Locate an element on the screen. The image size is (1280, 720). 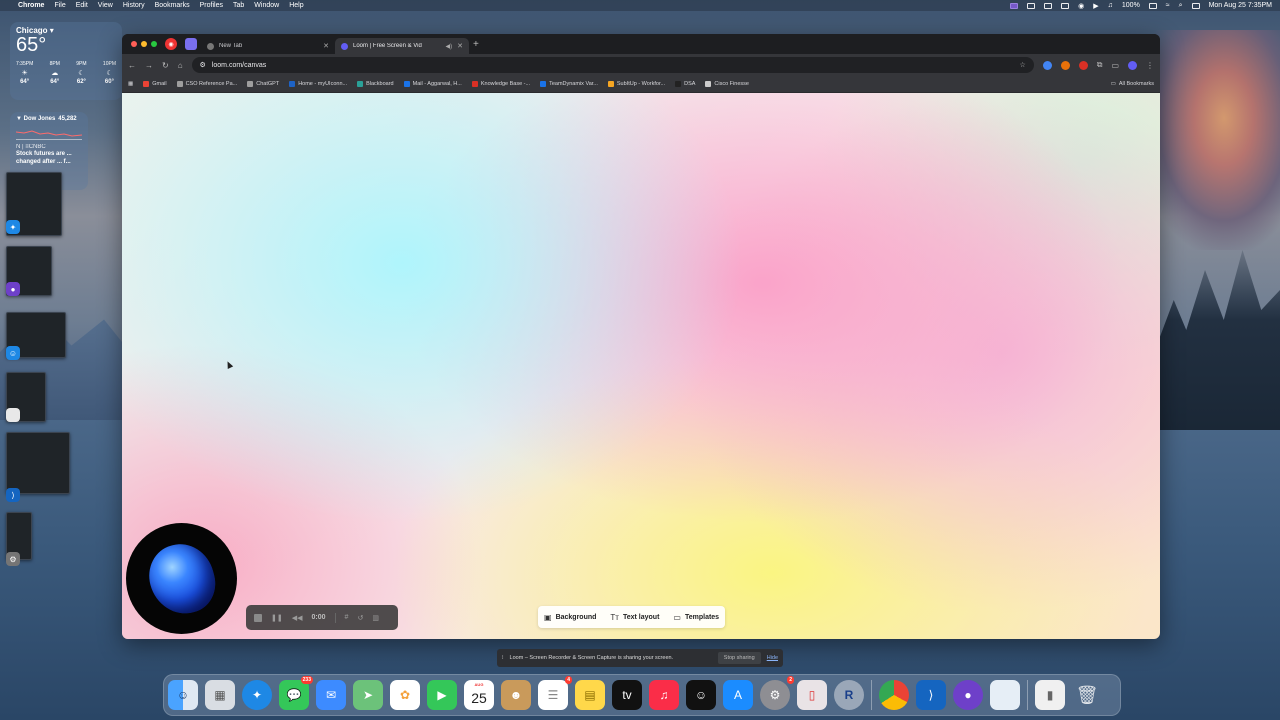
chrome-menu-icon: ⋮ is located at coordinates (1150, 65).